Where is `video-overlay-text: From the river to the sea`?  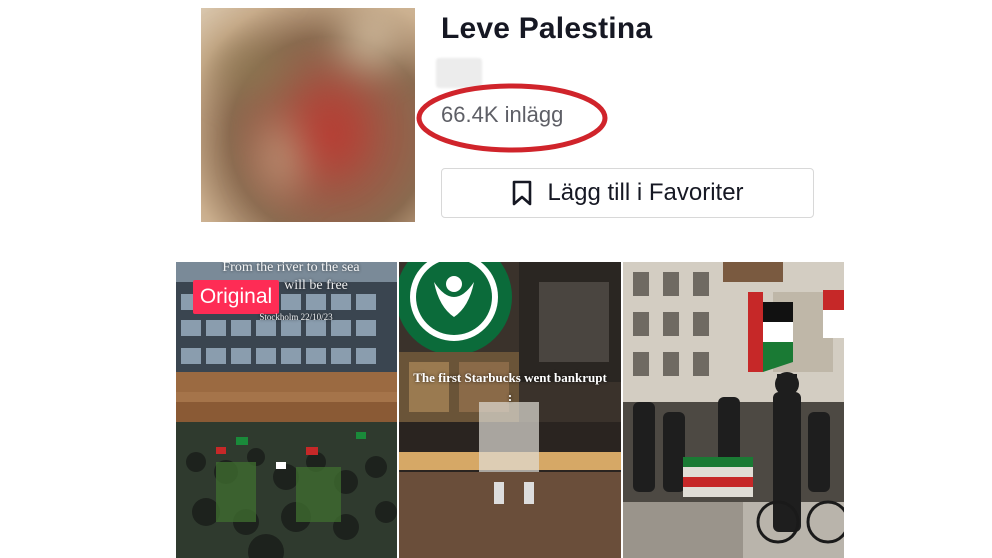 video-overlay-text: From the river to the sea is located at coordinates (291, 268).